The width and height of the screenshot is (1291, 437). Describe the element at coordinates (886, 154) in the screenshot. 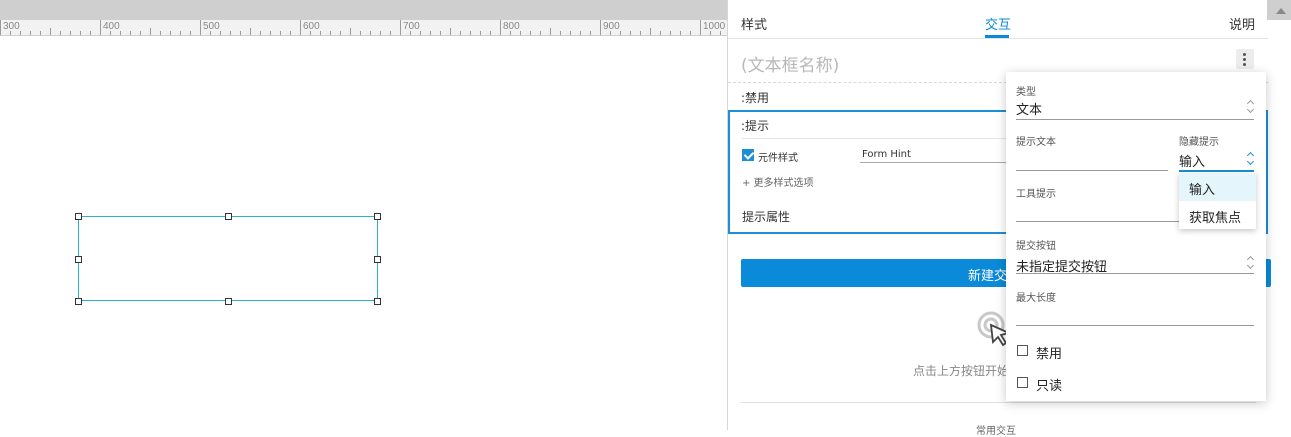

I see `widget-style-select: Form Hint` at that location.